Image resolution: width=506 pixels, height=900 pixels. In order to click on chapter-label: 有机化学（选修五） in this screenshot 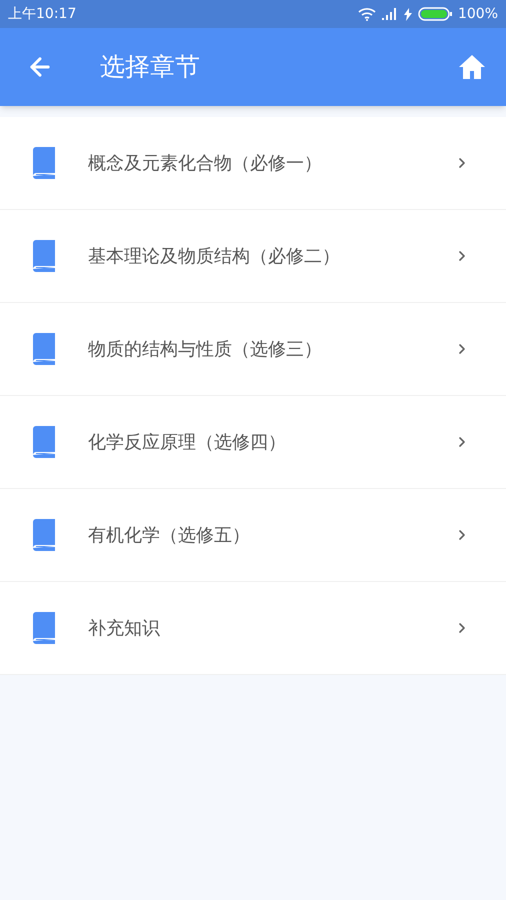, I will do `click(169, 536)`.